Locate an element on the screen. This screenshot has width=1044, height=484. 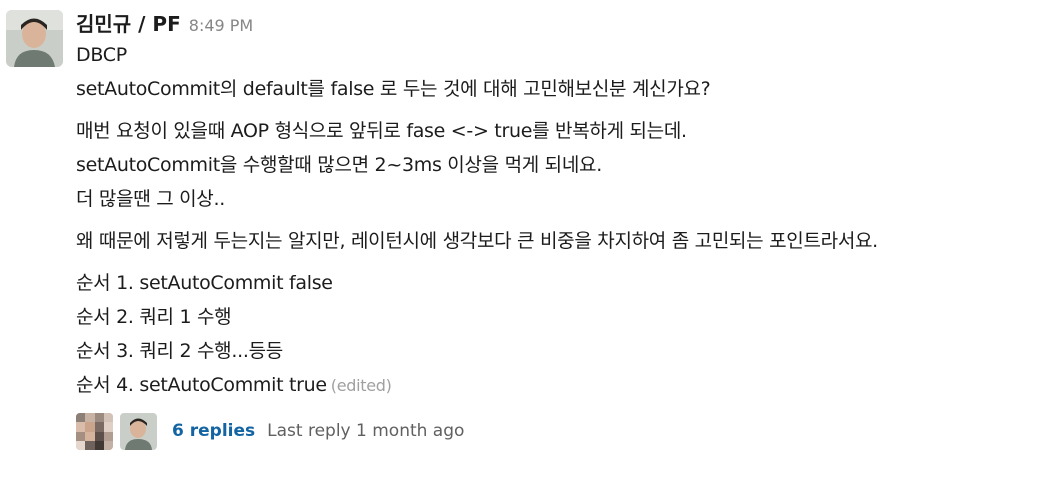
message-timestamp: 8:49 PM is located at coordinates (221, 25).